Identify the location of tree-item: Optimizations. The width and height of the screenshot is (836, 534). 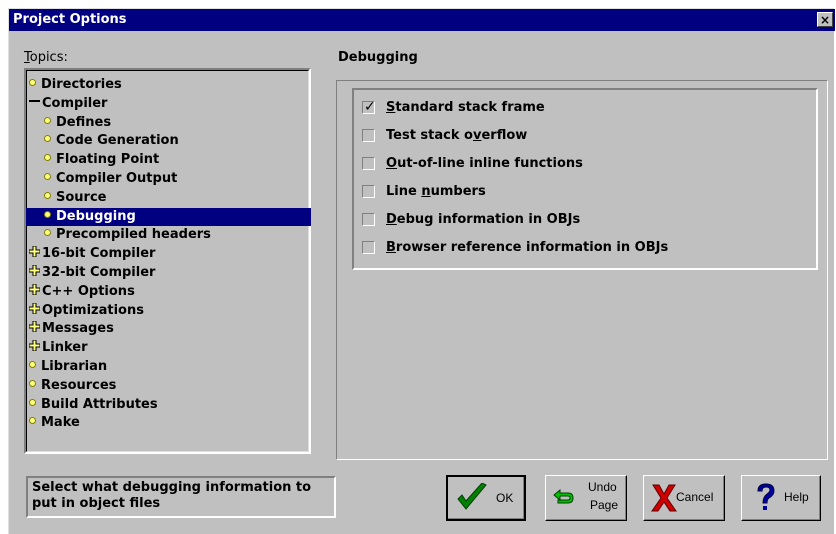
(88, 311).